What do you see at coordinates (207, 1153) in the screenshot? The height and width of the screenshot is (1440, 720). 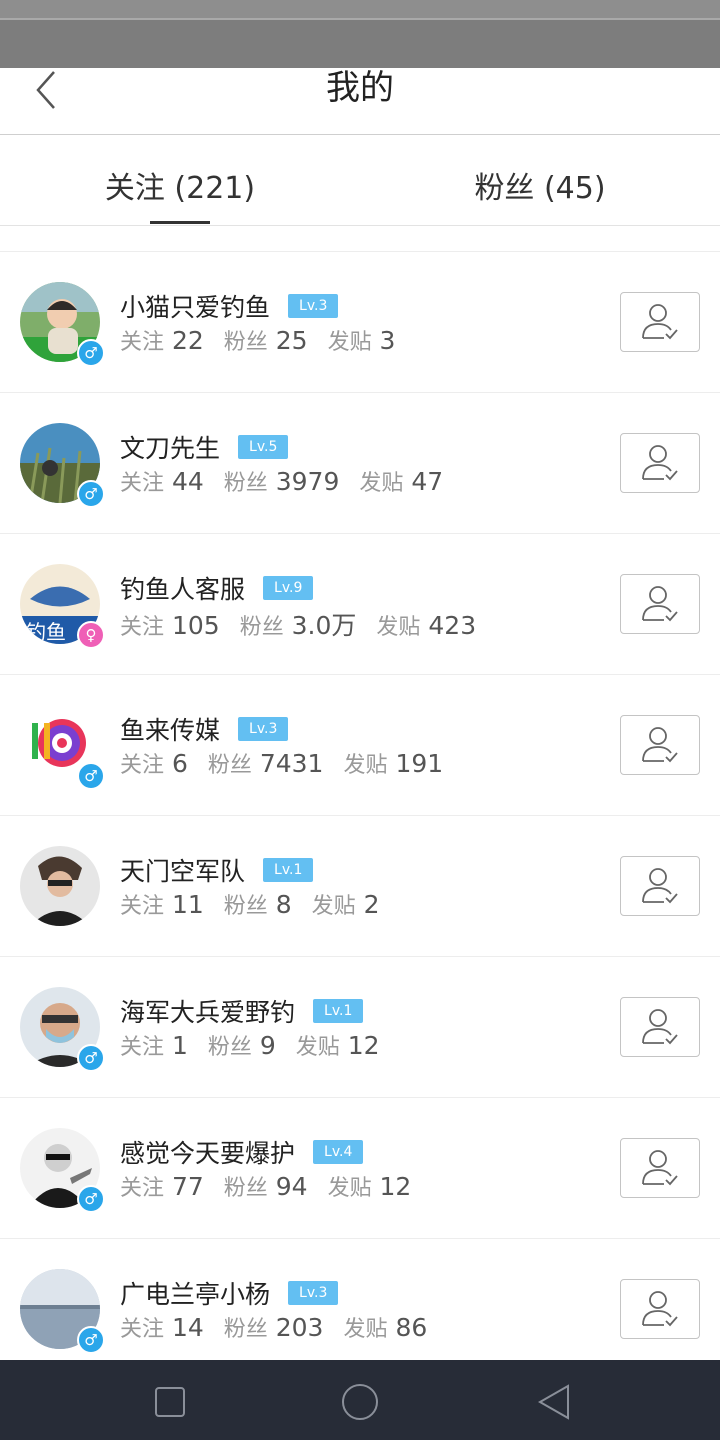 I see `user-name: 感觉今天要爆护` at bounding box center [207, 1153].